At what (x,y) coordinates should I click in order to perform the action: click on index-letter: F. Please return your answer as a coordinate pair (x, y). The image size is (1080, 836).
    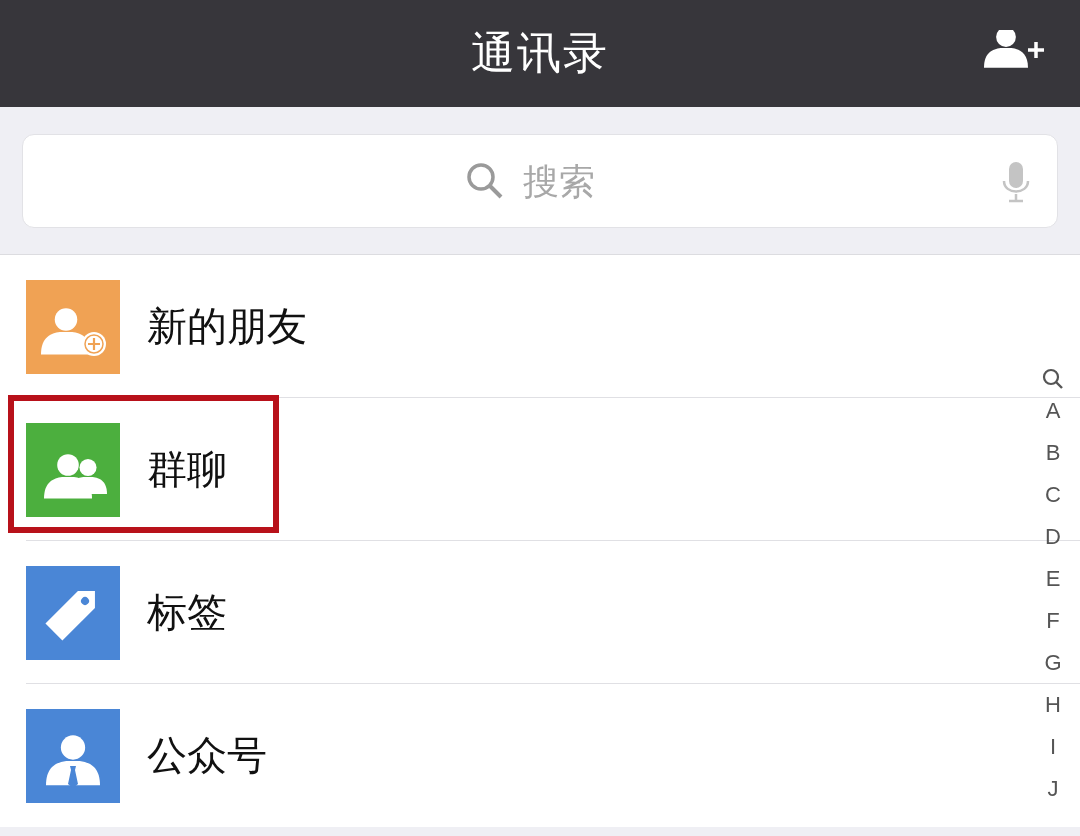
    Looking at the image, I should click on (1053, 629).